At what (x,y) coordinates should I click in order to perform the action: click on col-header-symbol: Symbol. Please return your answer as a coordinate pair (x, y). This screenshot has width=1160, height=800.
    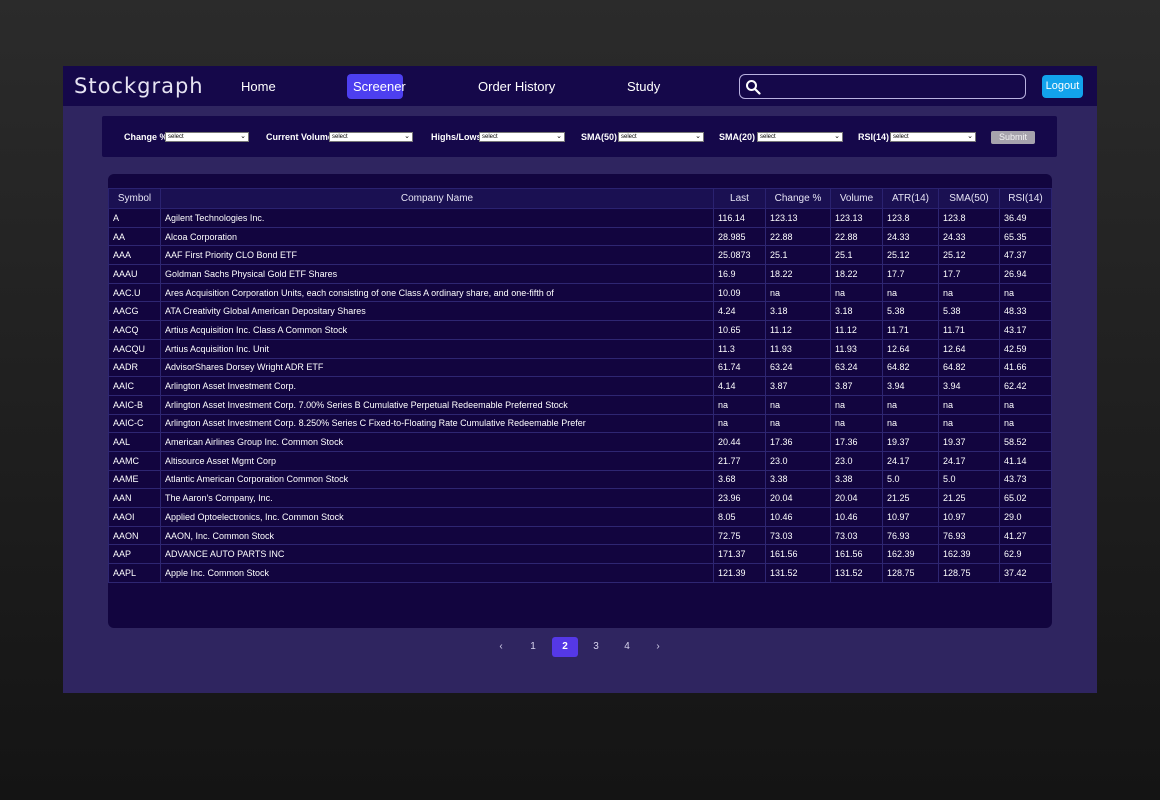
    Looking at the image, I should click on (134, 198).